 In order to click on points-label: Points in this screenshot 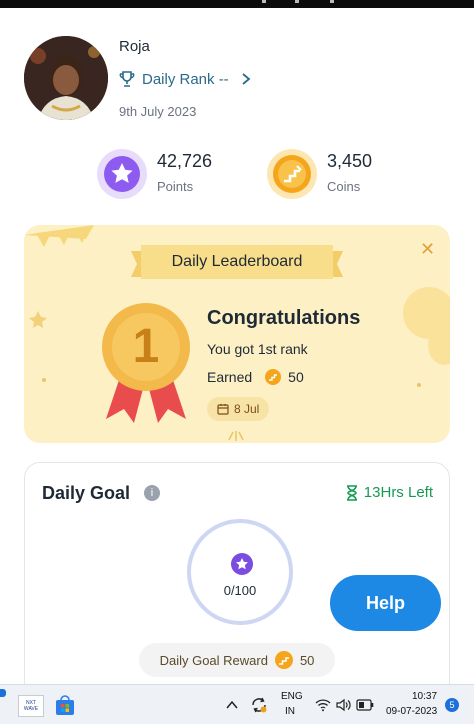, I will do `click(175, 186)`.